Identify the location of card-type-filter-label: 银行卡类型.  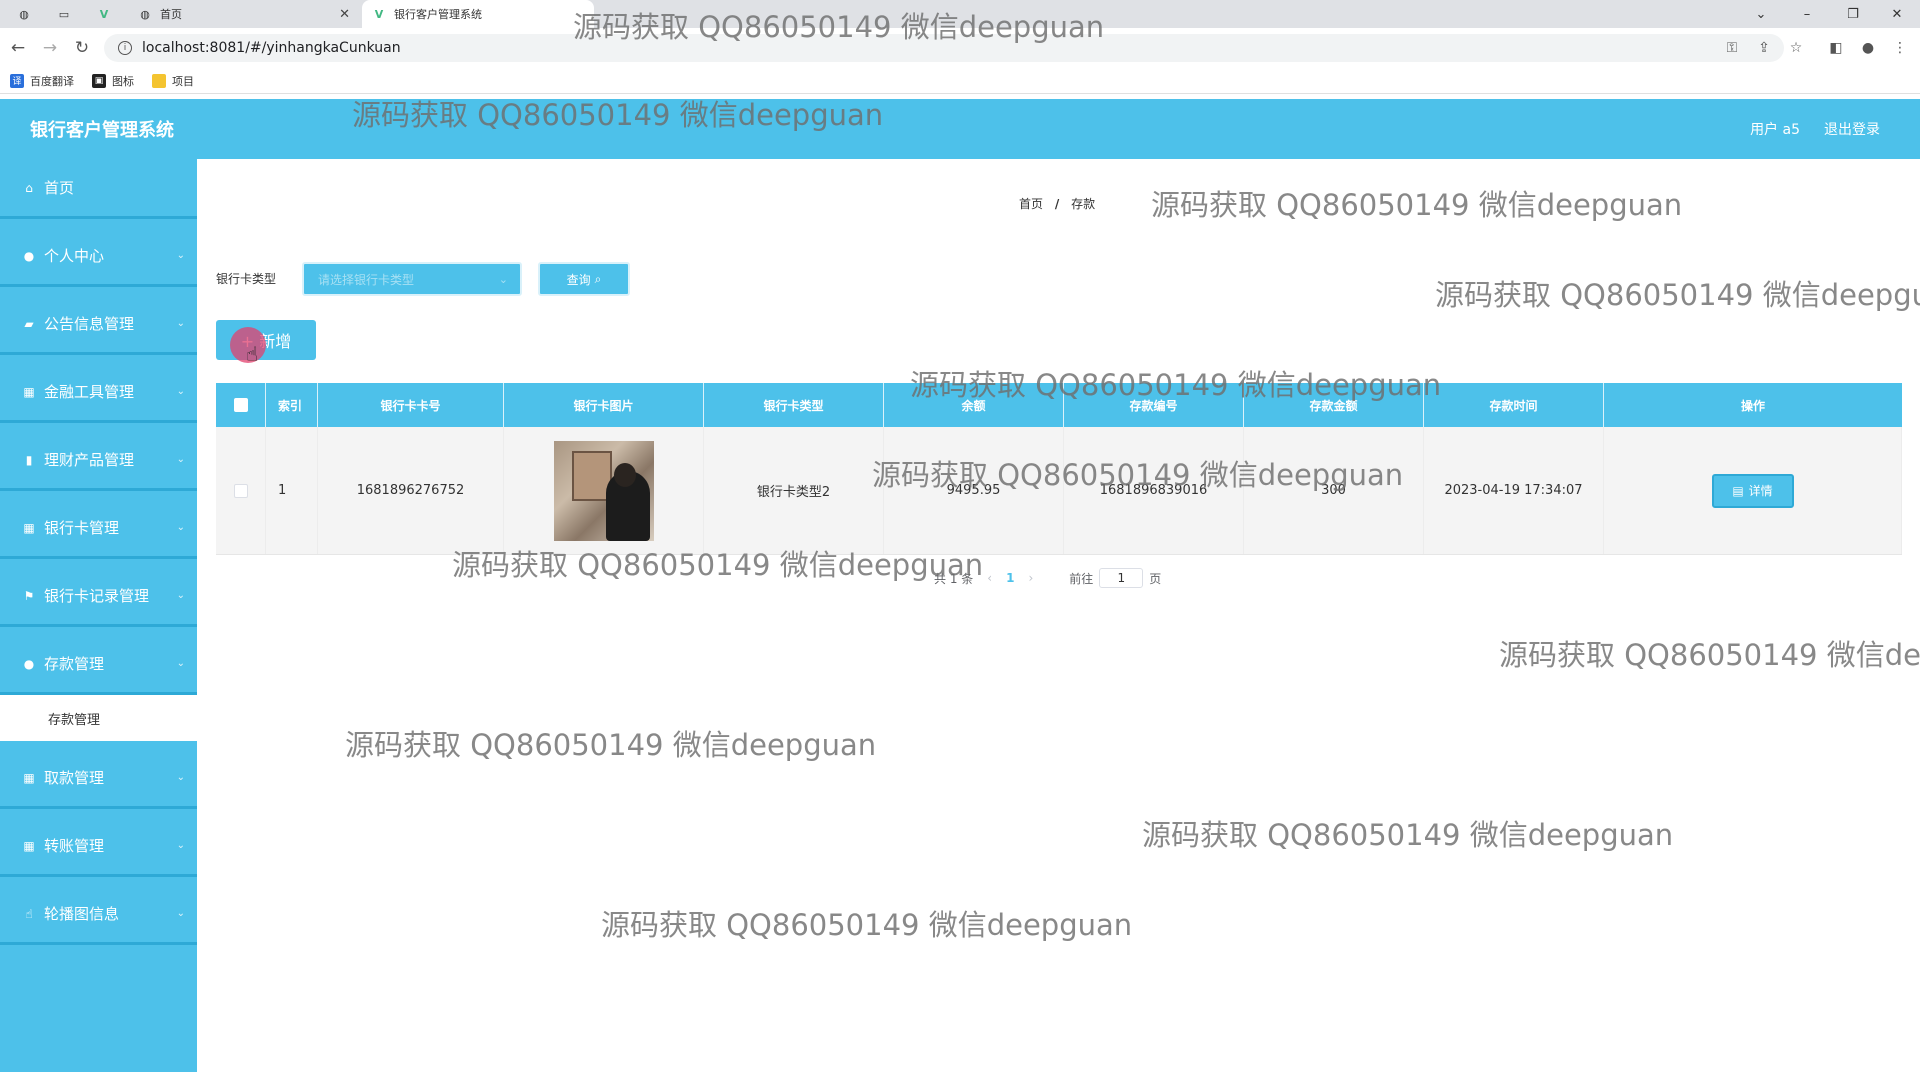
(246, 279).